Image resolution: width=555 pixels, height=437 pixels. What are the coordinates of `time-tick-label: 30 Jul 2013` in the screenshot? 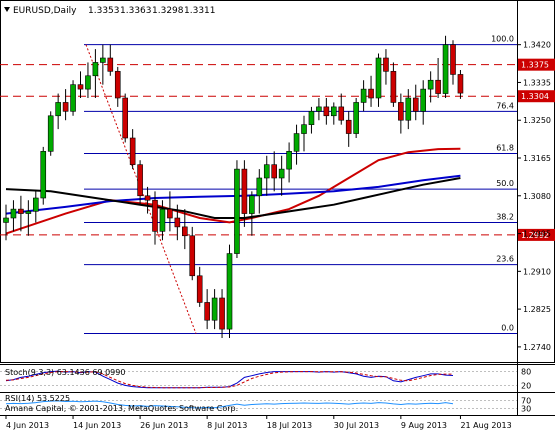 It's located at (356, 425).